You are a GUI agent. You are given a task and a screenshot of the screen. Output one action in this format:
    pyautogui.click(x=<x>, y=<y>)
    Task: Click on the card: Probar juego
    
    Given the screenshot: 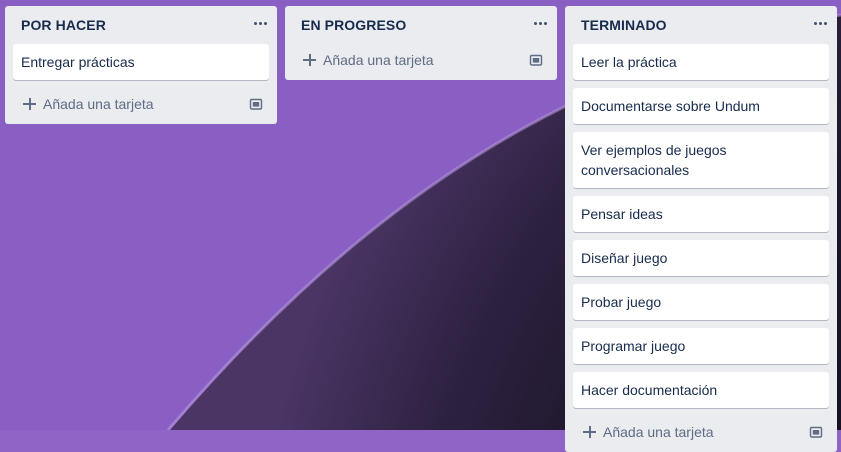 What is the action you would take?
    pyautogui.click(x=701, y=302)
    